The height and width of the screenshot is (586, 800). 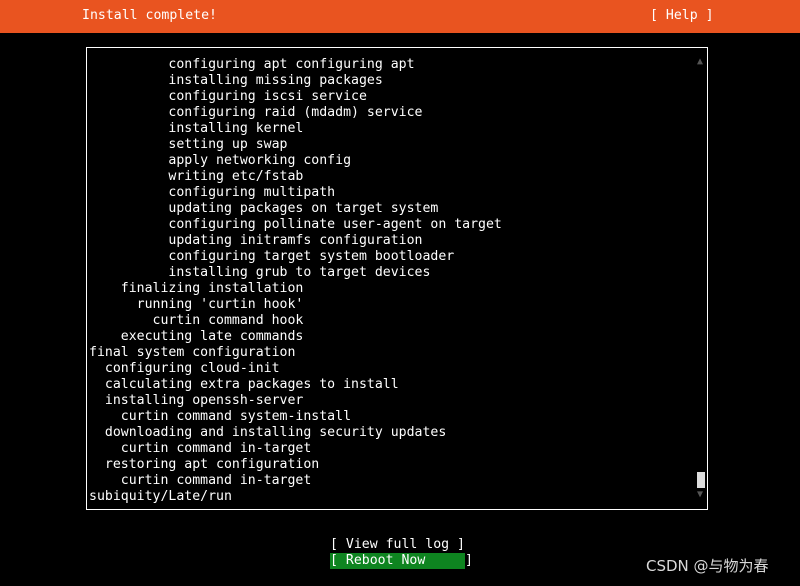 I want to click on log-line: configuring raid (mdadm) service, so click(x=256, y=112).